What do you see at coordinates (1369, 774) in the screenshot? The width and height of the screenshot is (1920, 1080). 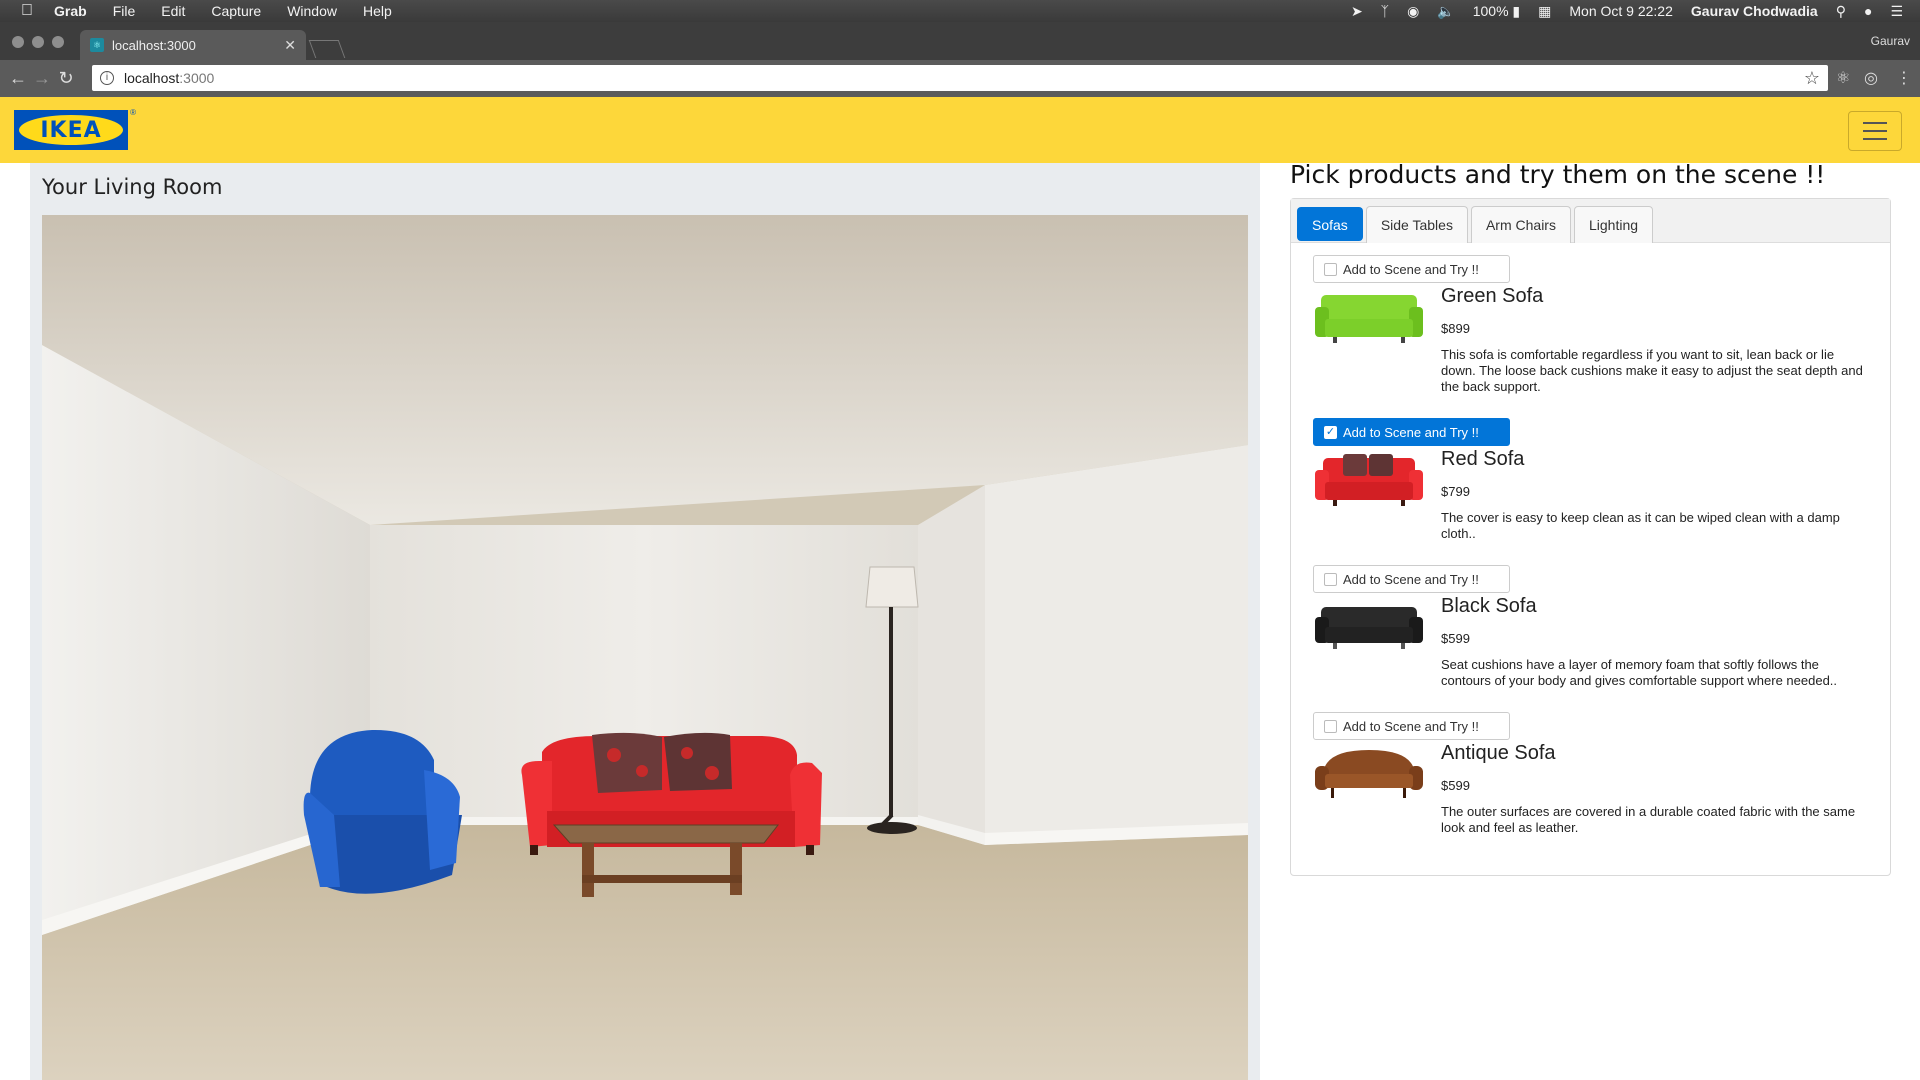 I see `antique-sofa-image` at bounding box center [1369, 774].